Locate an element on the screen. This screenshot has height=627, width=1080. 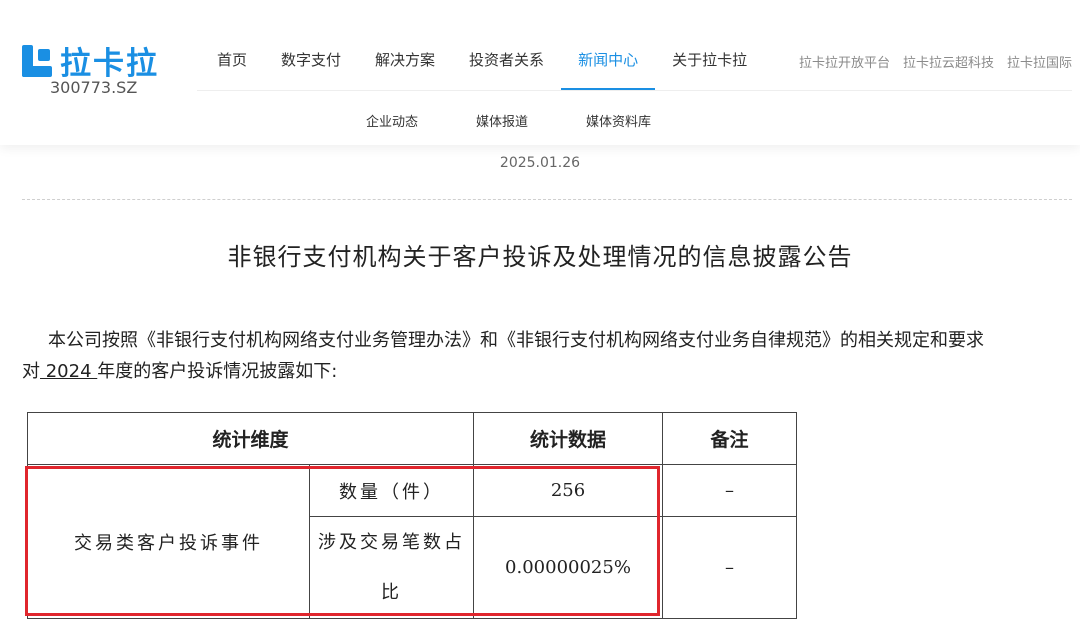
logo: 拉卡拉 is located at coordinates (90, 60).